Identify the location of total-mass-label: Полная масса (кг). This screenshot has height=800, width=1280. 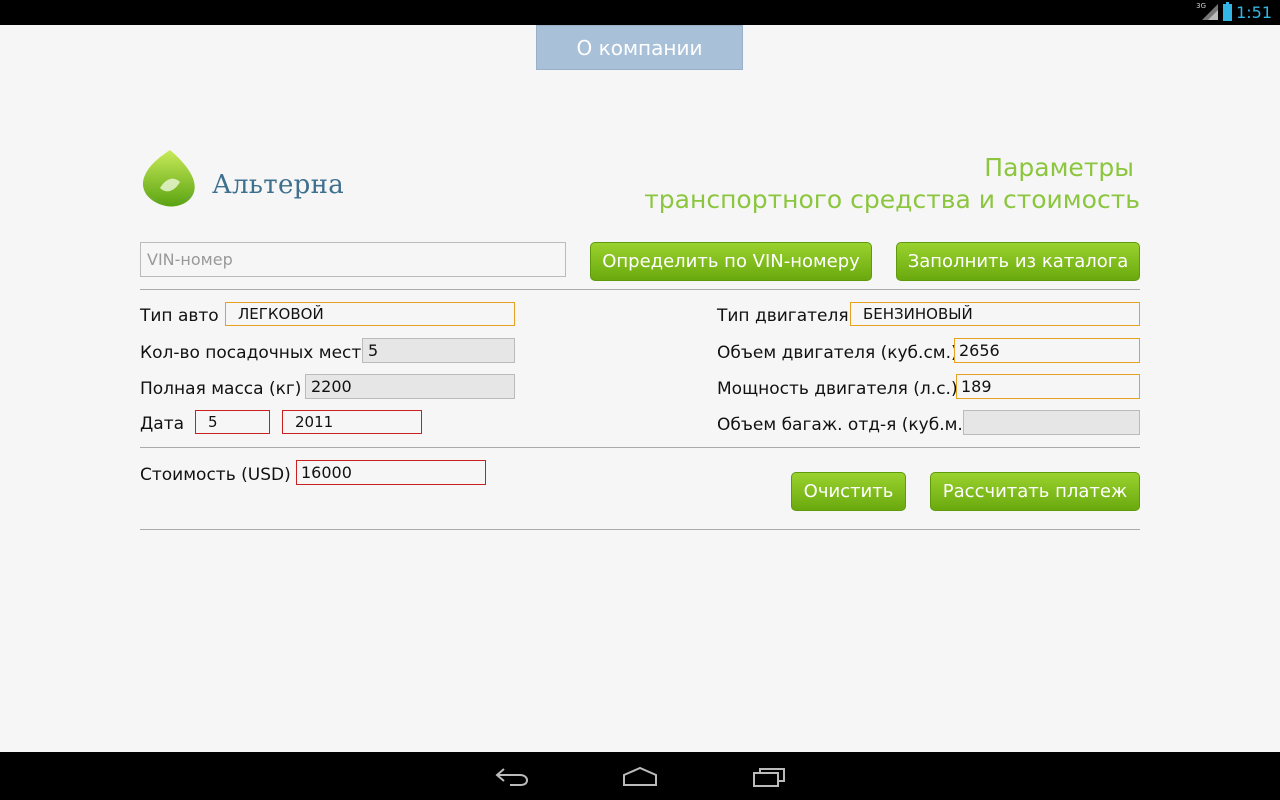
(221, 389).